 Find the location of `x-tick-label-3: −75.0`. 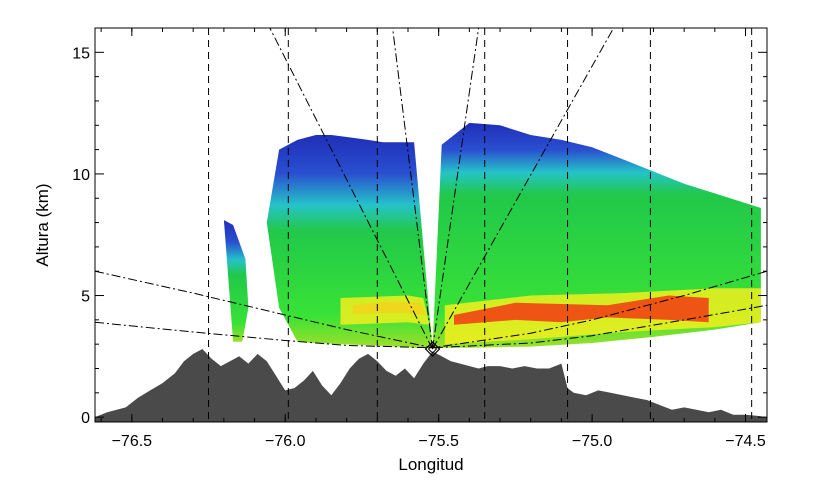

x-tick-label-3: −75.0 is located at coordinates (592, 441).